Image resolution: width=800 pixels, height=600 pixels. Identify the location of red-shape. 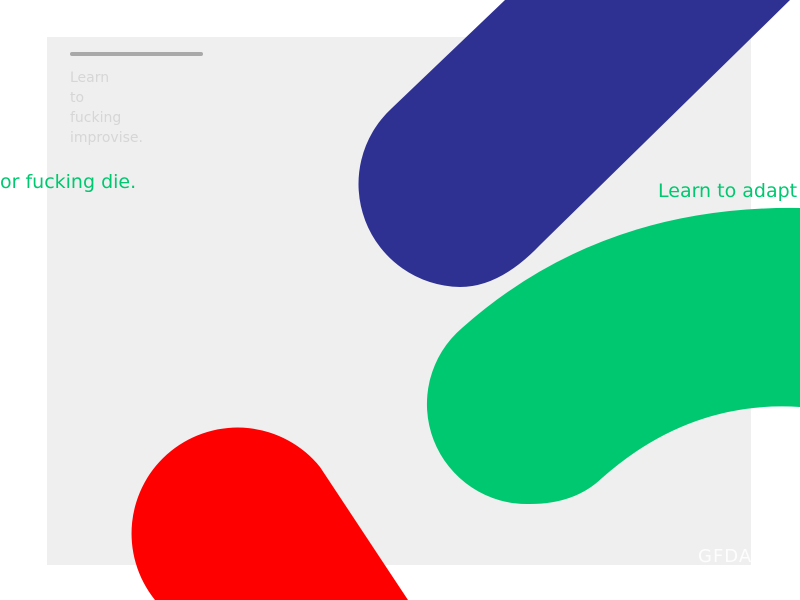
(269, 513).